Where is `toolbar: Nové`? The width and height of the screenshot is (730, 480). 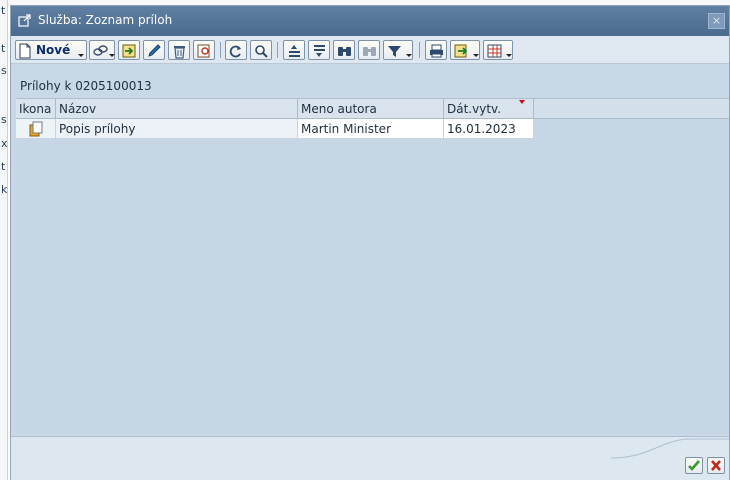 toolbar: Nové is located at coordinates (370, 50).